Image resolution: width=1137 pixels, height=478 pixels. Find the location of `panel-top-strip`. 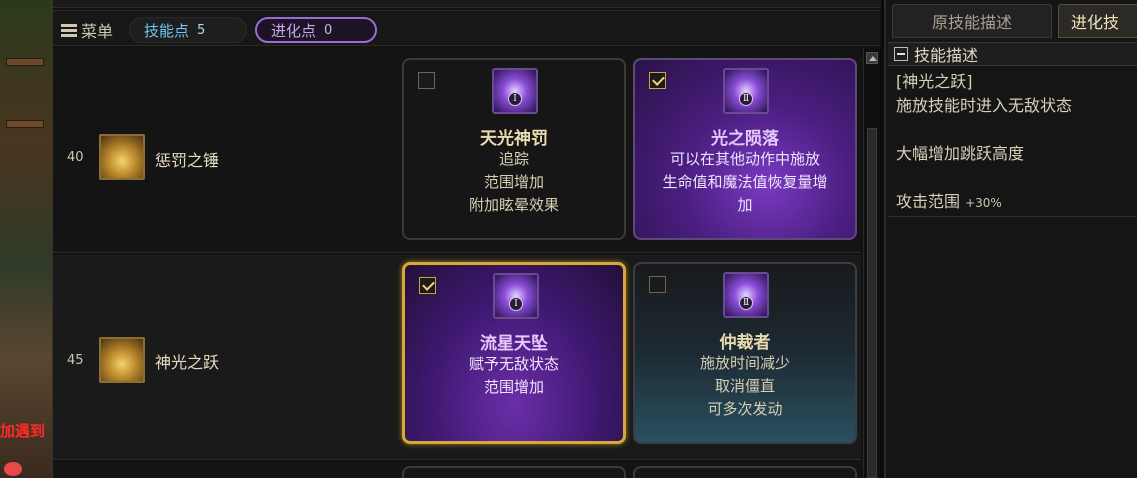

panel-top-strip is located at coordinates (467, 4).